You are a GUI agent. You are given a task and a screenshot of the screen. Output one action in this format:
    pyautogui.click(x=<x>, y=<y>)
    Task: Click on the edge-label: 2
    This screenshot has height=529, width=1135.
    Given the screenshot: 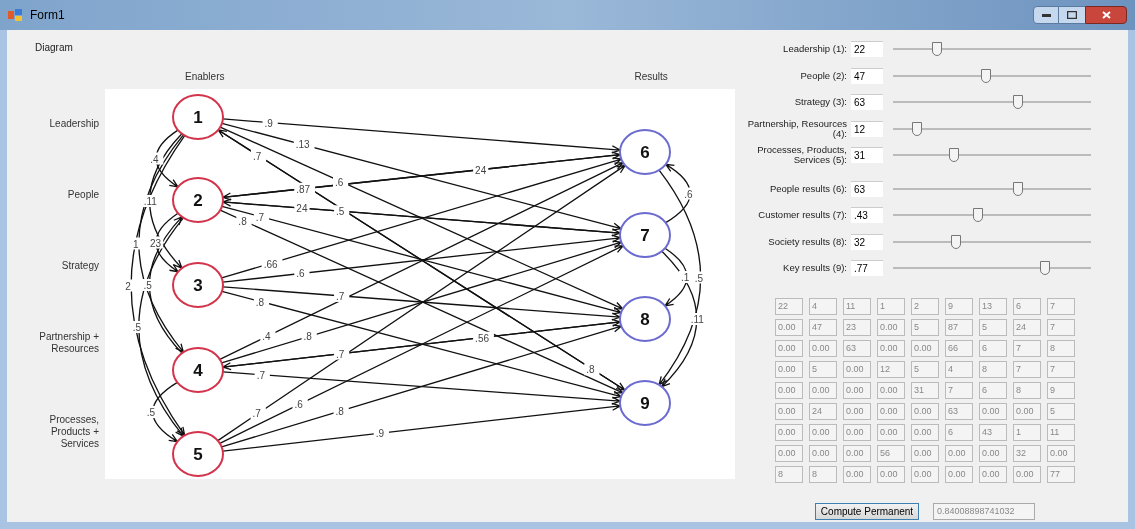 What is the action you would take?
    pyautogui.click(x=128, y=285)
    